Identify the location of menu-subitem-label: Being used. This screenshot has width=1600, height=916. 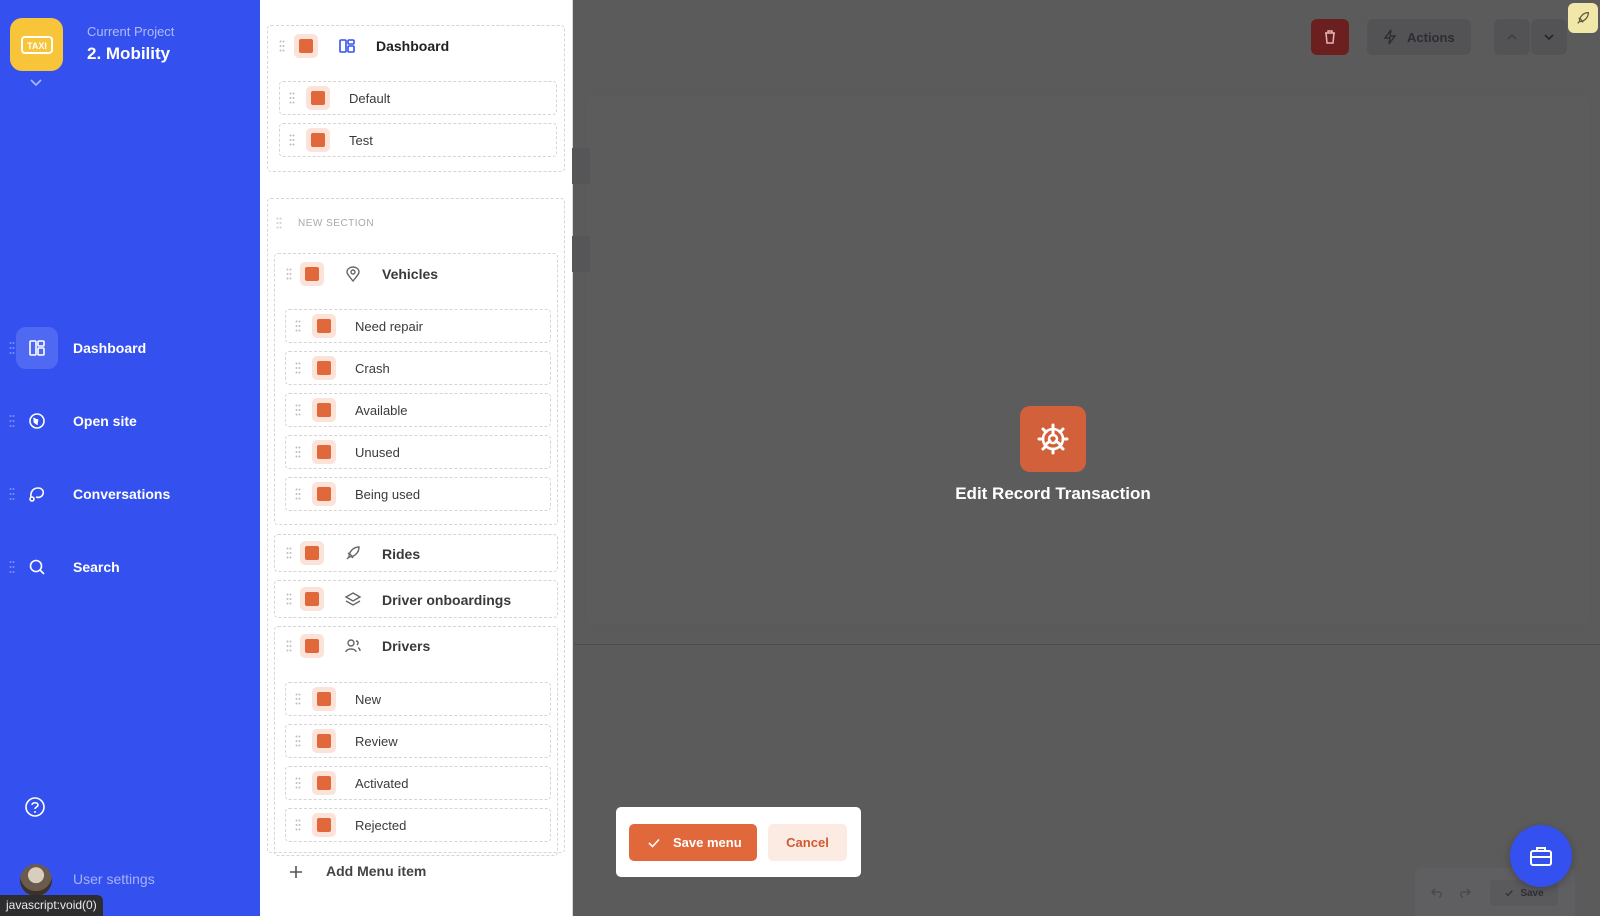
(388, 494).